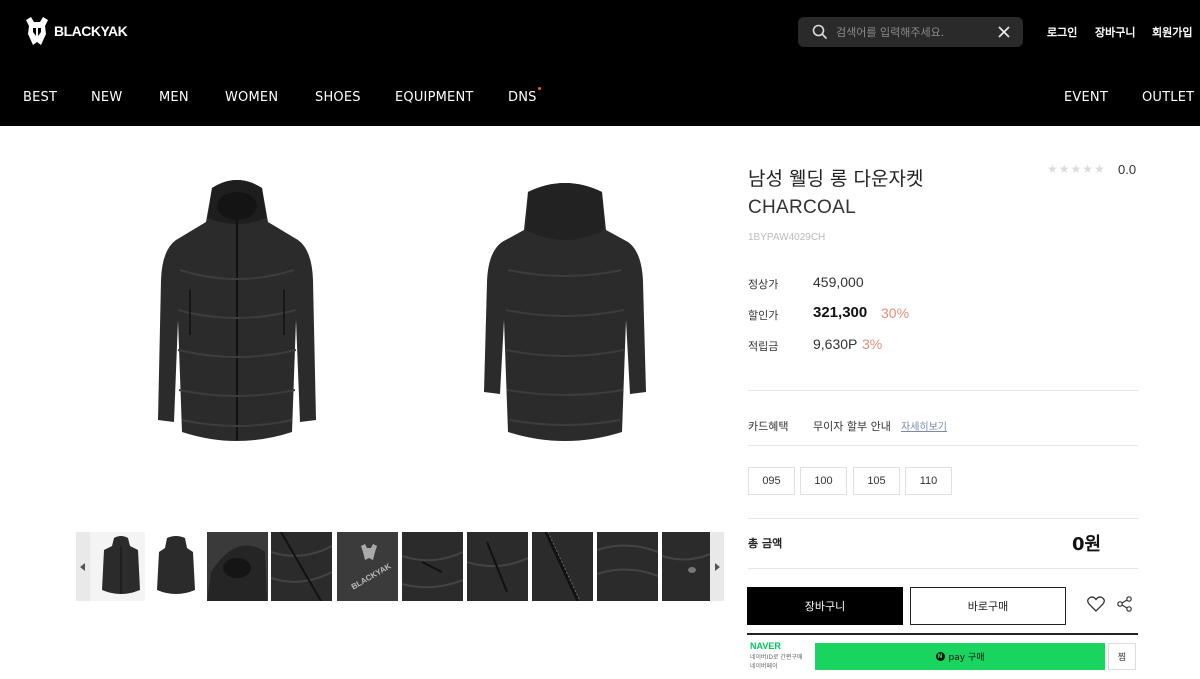 This screenshot has height=679, width=1200. Describe the element at coordinates (1122, 656) in the screenshot. I see `naver-wishlist-button: 찜` at that location.